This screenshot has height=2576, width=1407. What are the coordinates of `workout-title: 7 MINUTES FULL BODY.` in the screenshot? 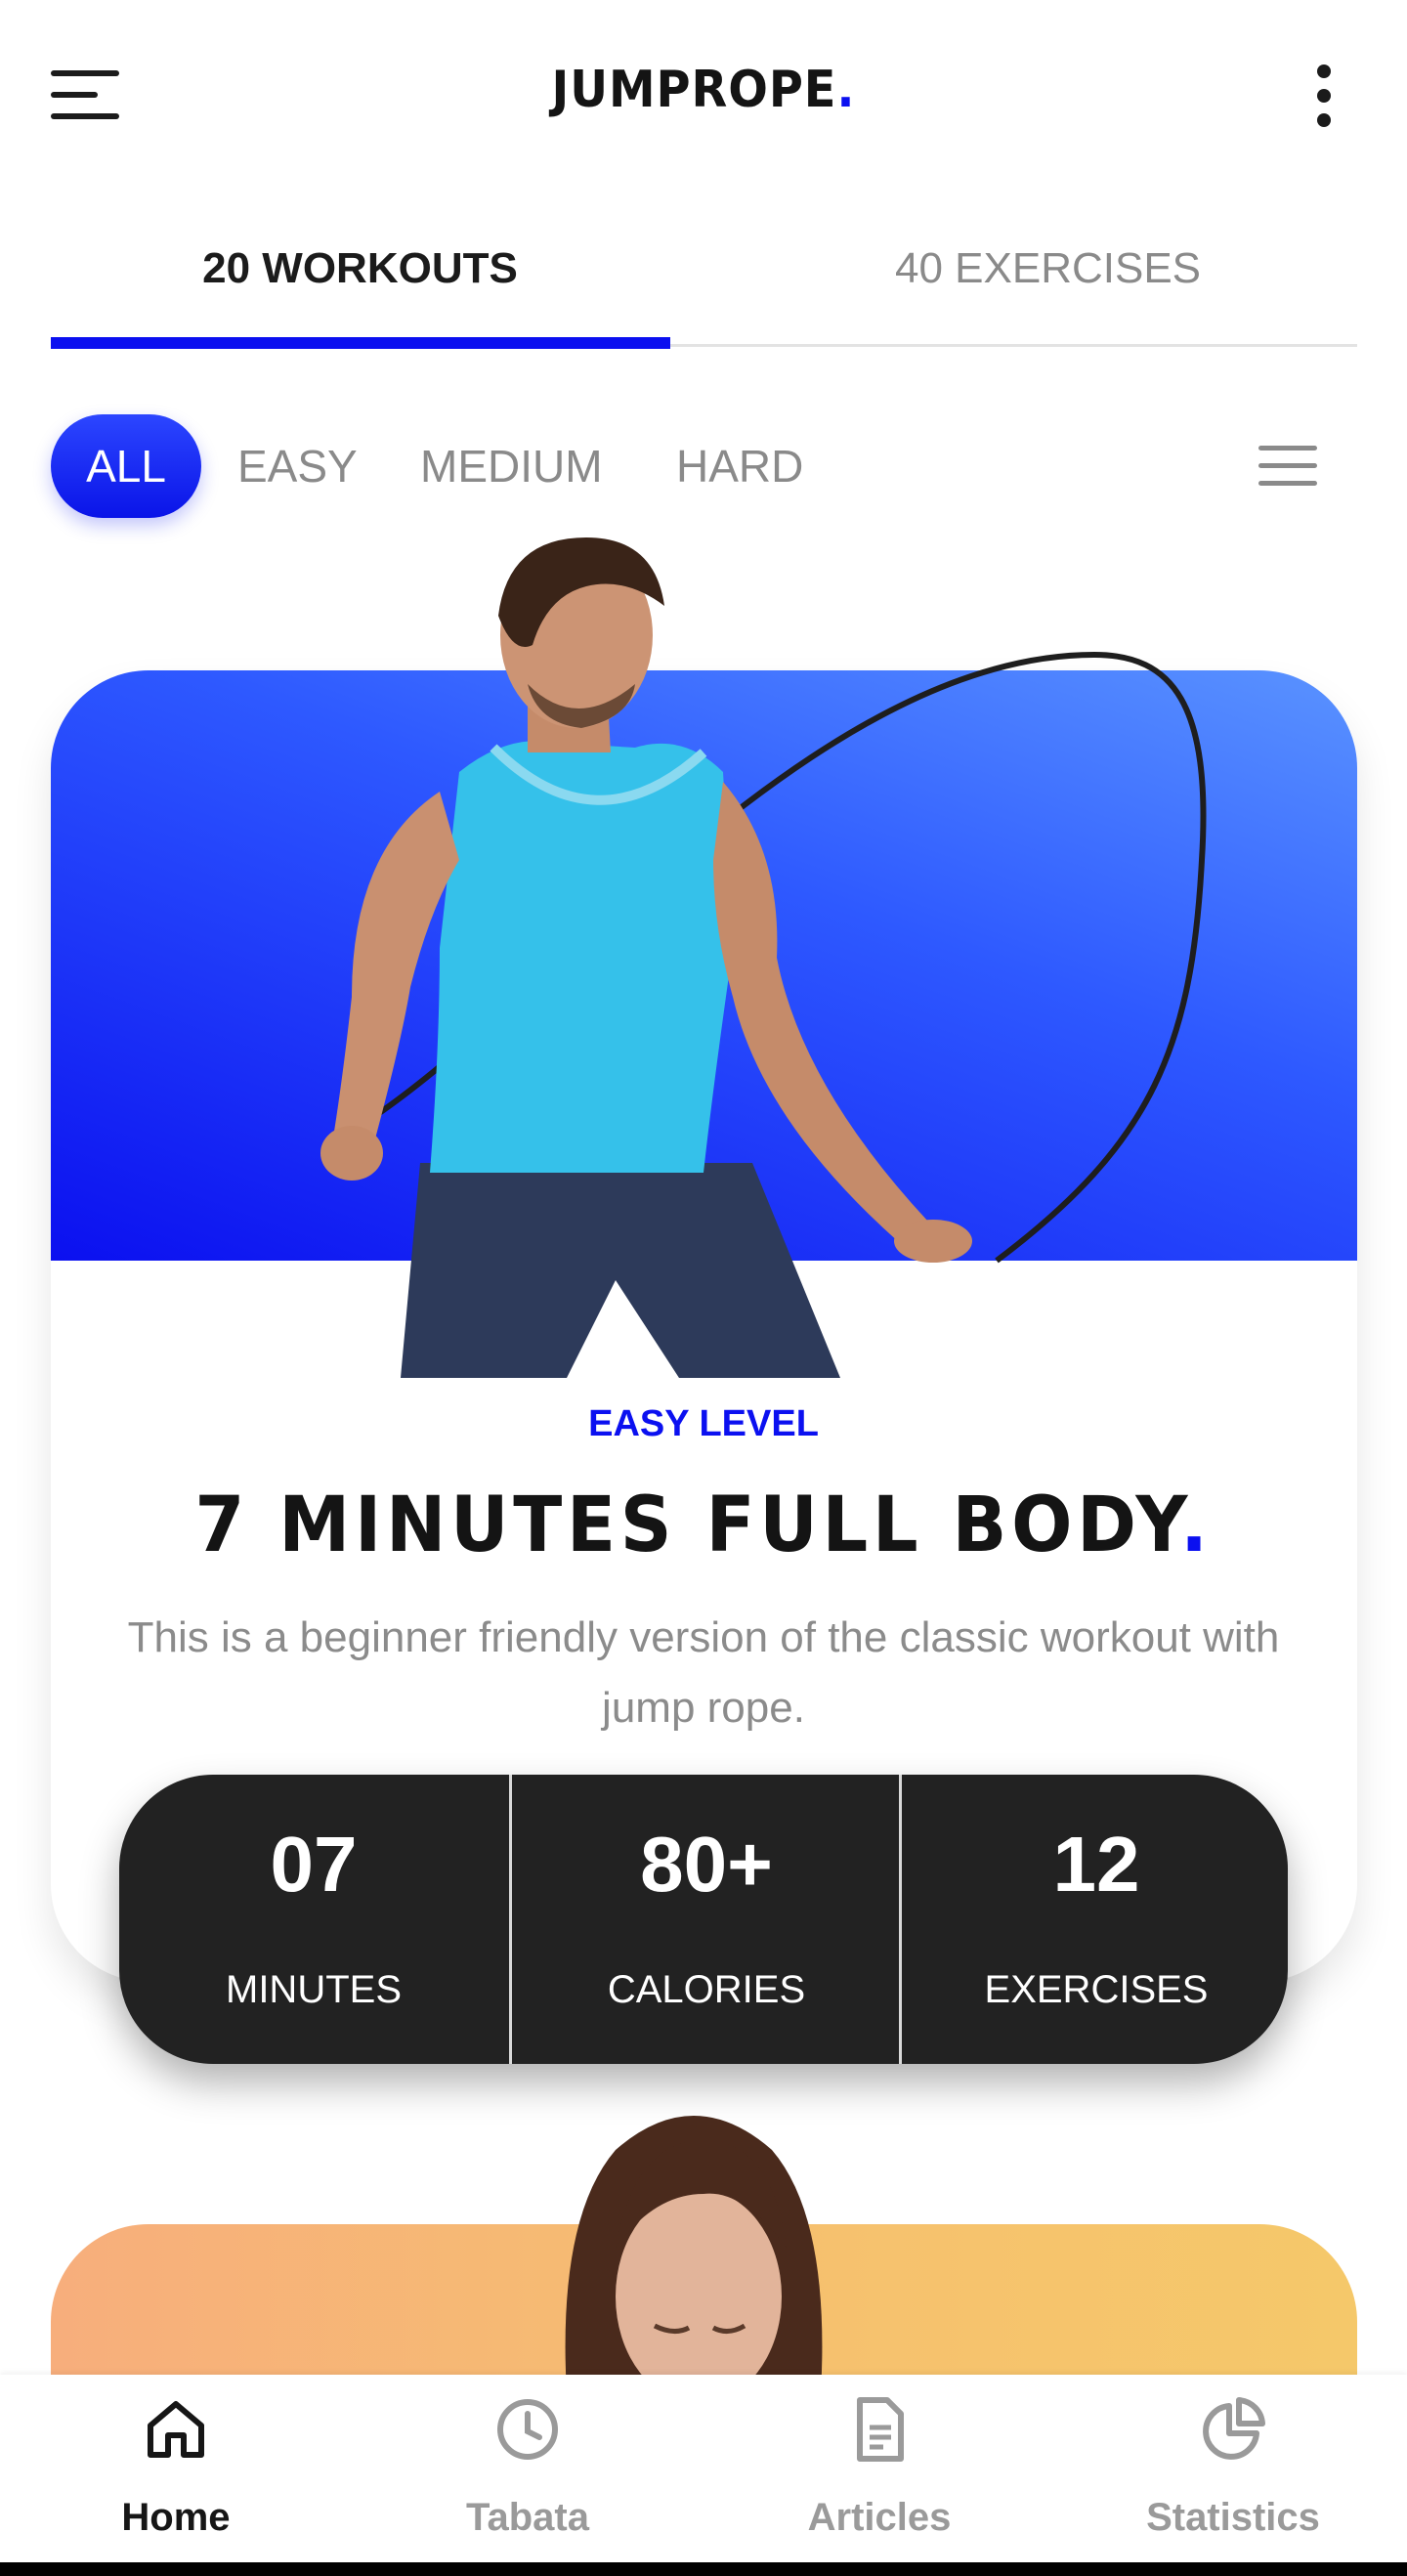 It's located at (703, 1525).